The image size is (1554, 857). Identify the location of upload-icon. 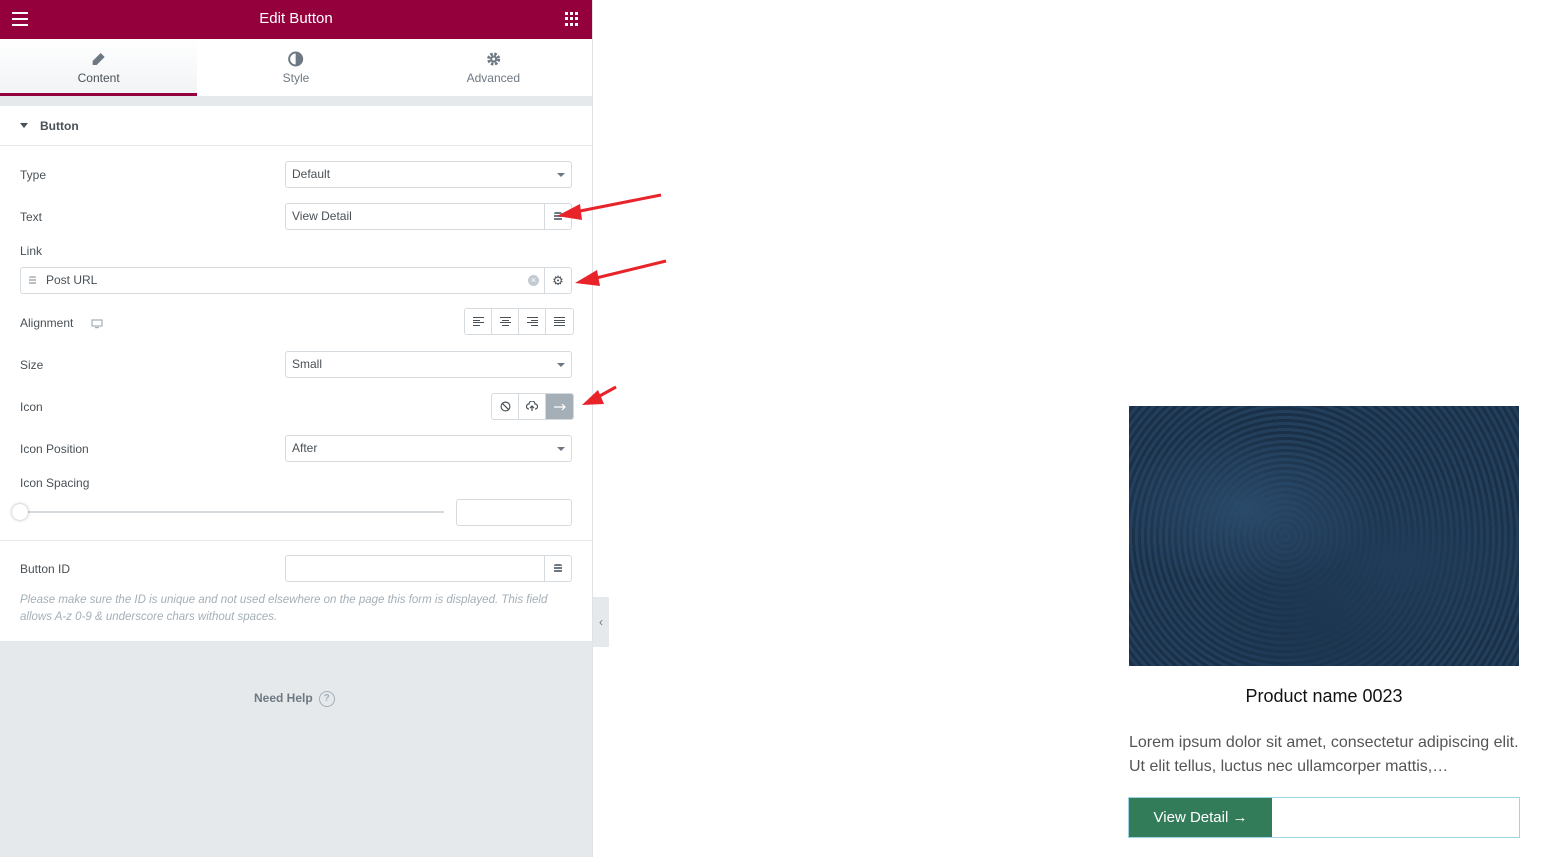
(532, 406).